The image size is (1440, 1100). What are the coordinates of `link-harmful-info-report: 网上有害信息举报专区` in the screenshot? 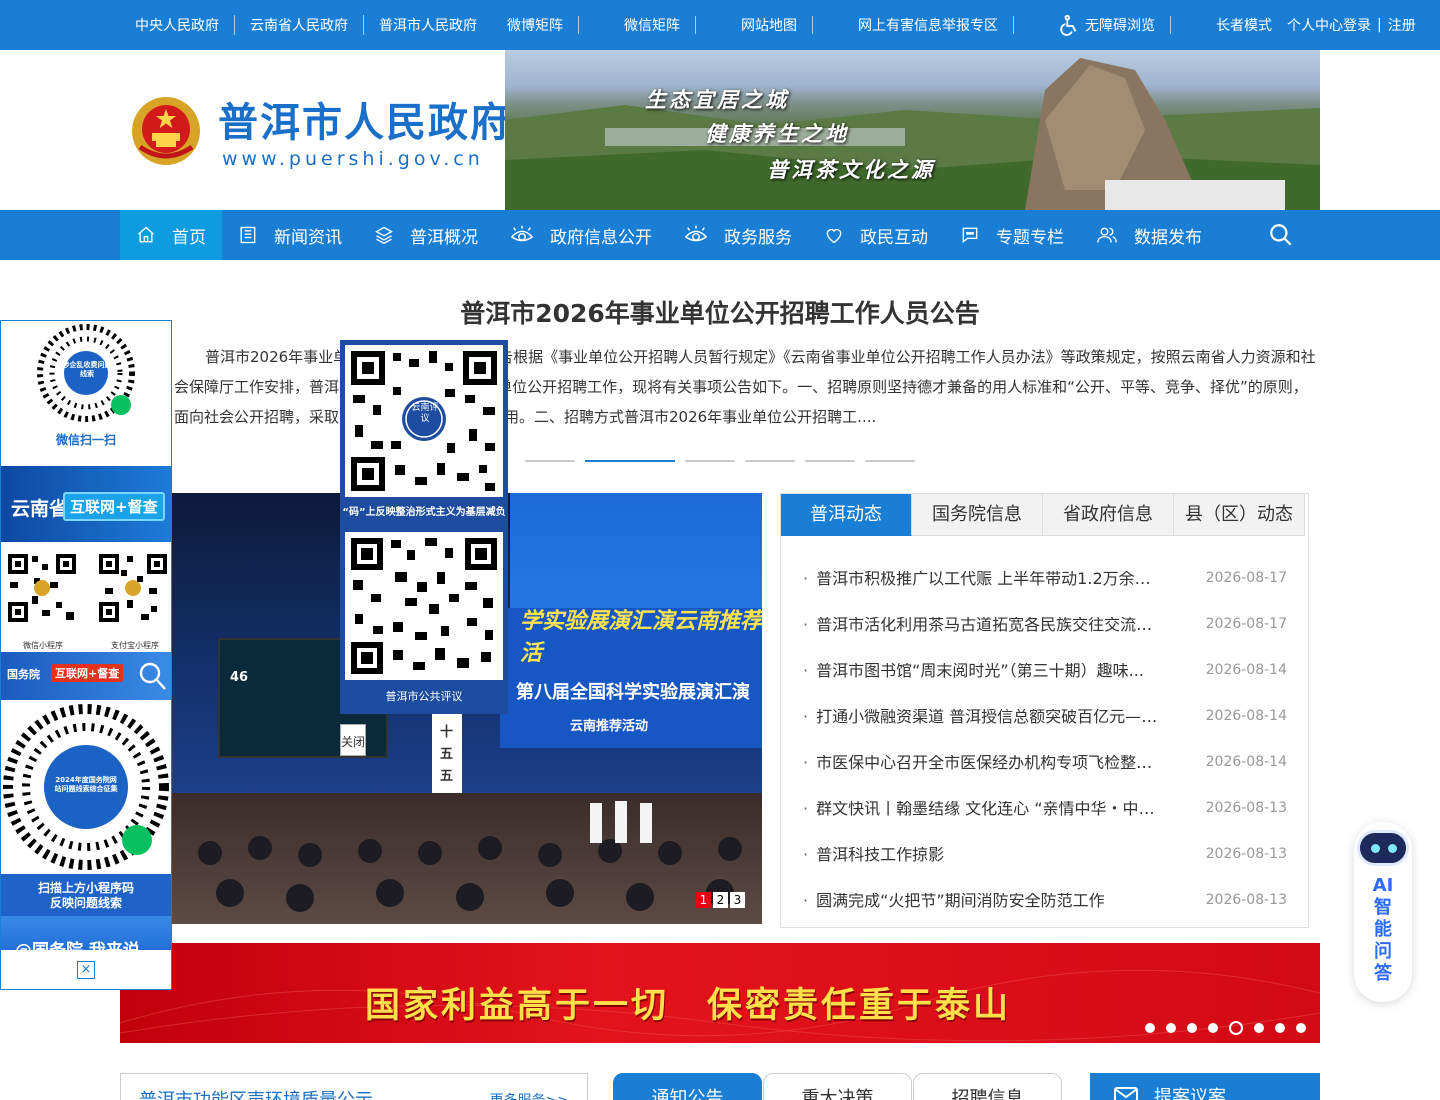 It's located at (928, 25).